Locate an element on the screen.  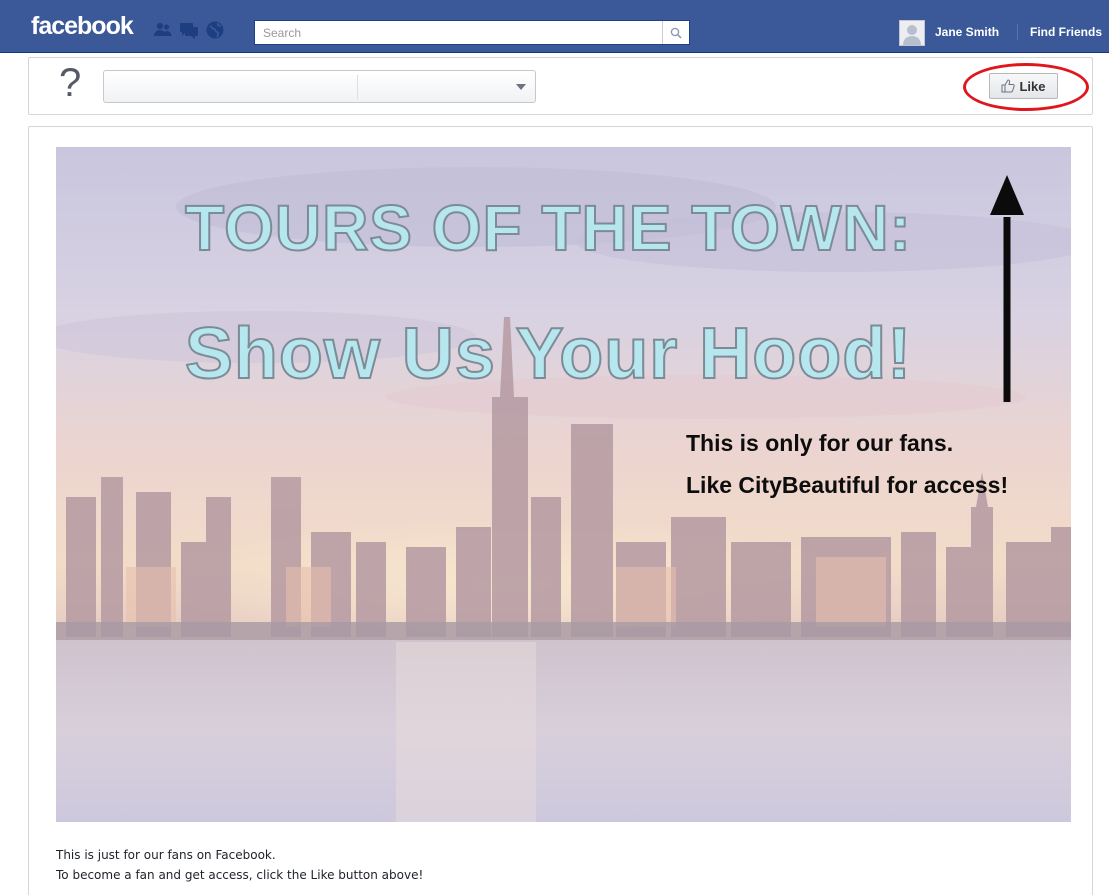
search-icon is located at coordinates (676, 33).